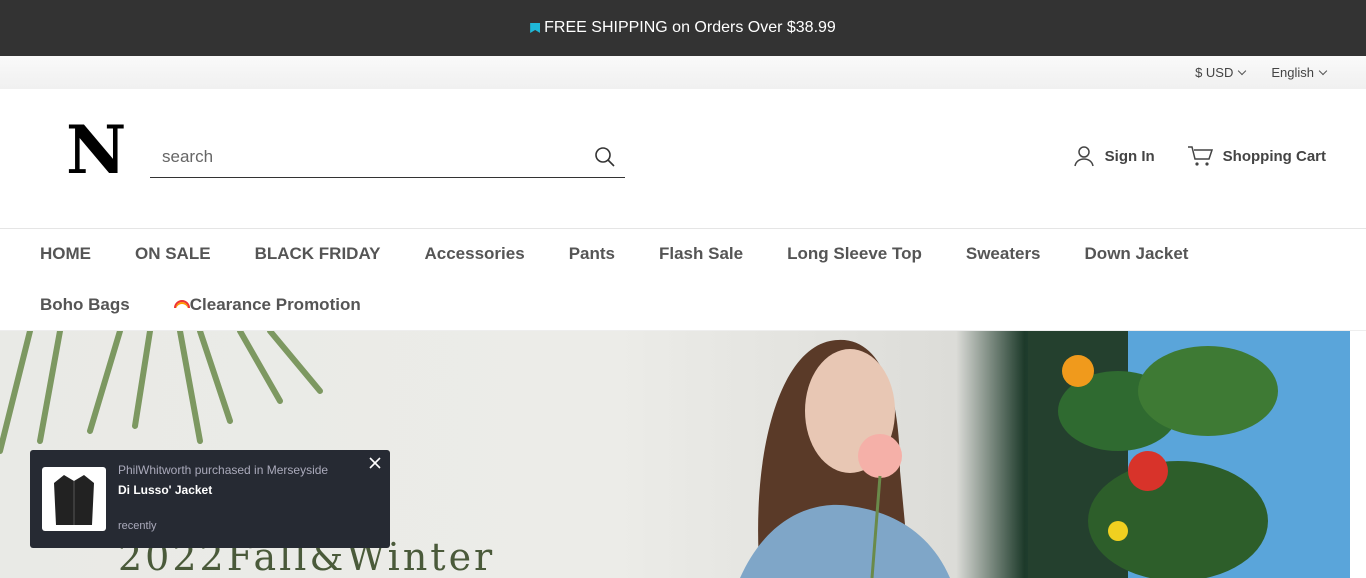 The height and width of the screenshot is (578, 1366). Describe the element at coordinates (1137, 260) in the screenshot. I see `nav-item-down-jacket: Down Jacket` at that location.